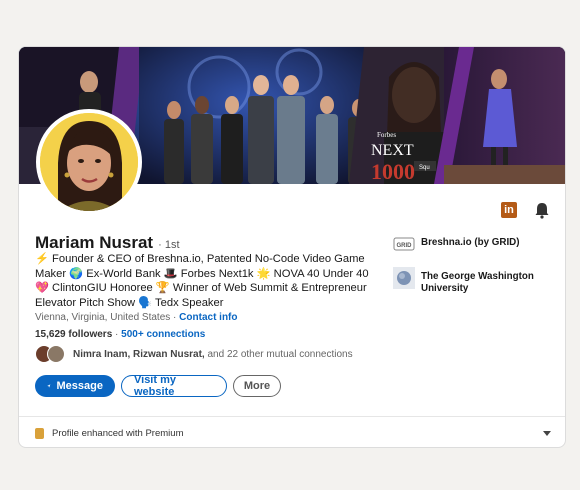 This screenshot has width=580, height=490. What do you see at coordinates (174, 386) in the screenshot?
I see `visit-website-button: Visit my website` at bounding box center [174, 386].